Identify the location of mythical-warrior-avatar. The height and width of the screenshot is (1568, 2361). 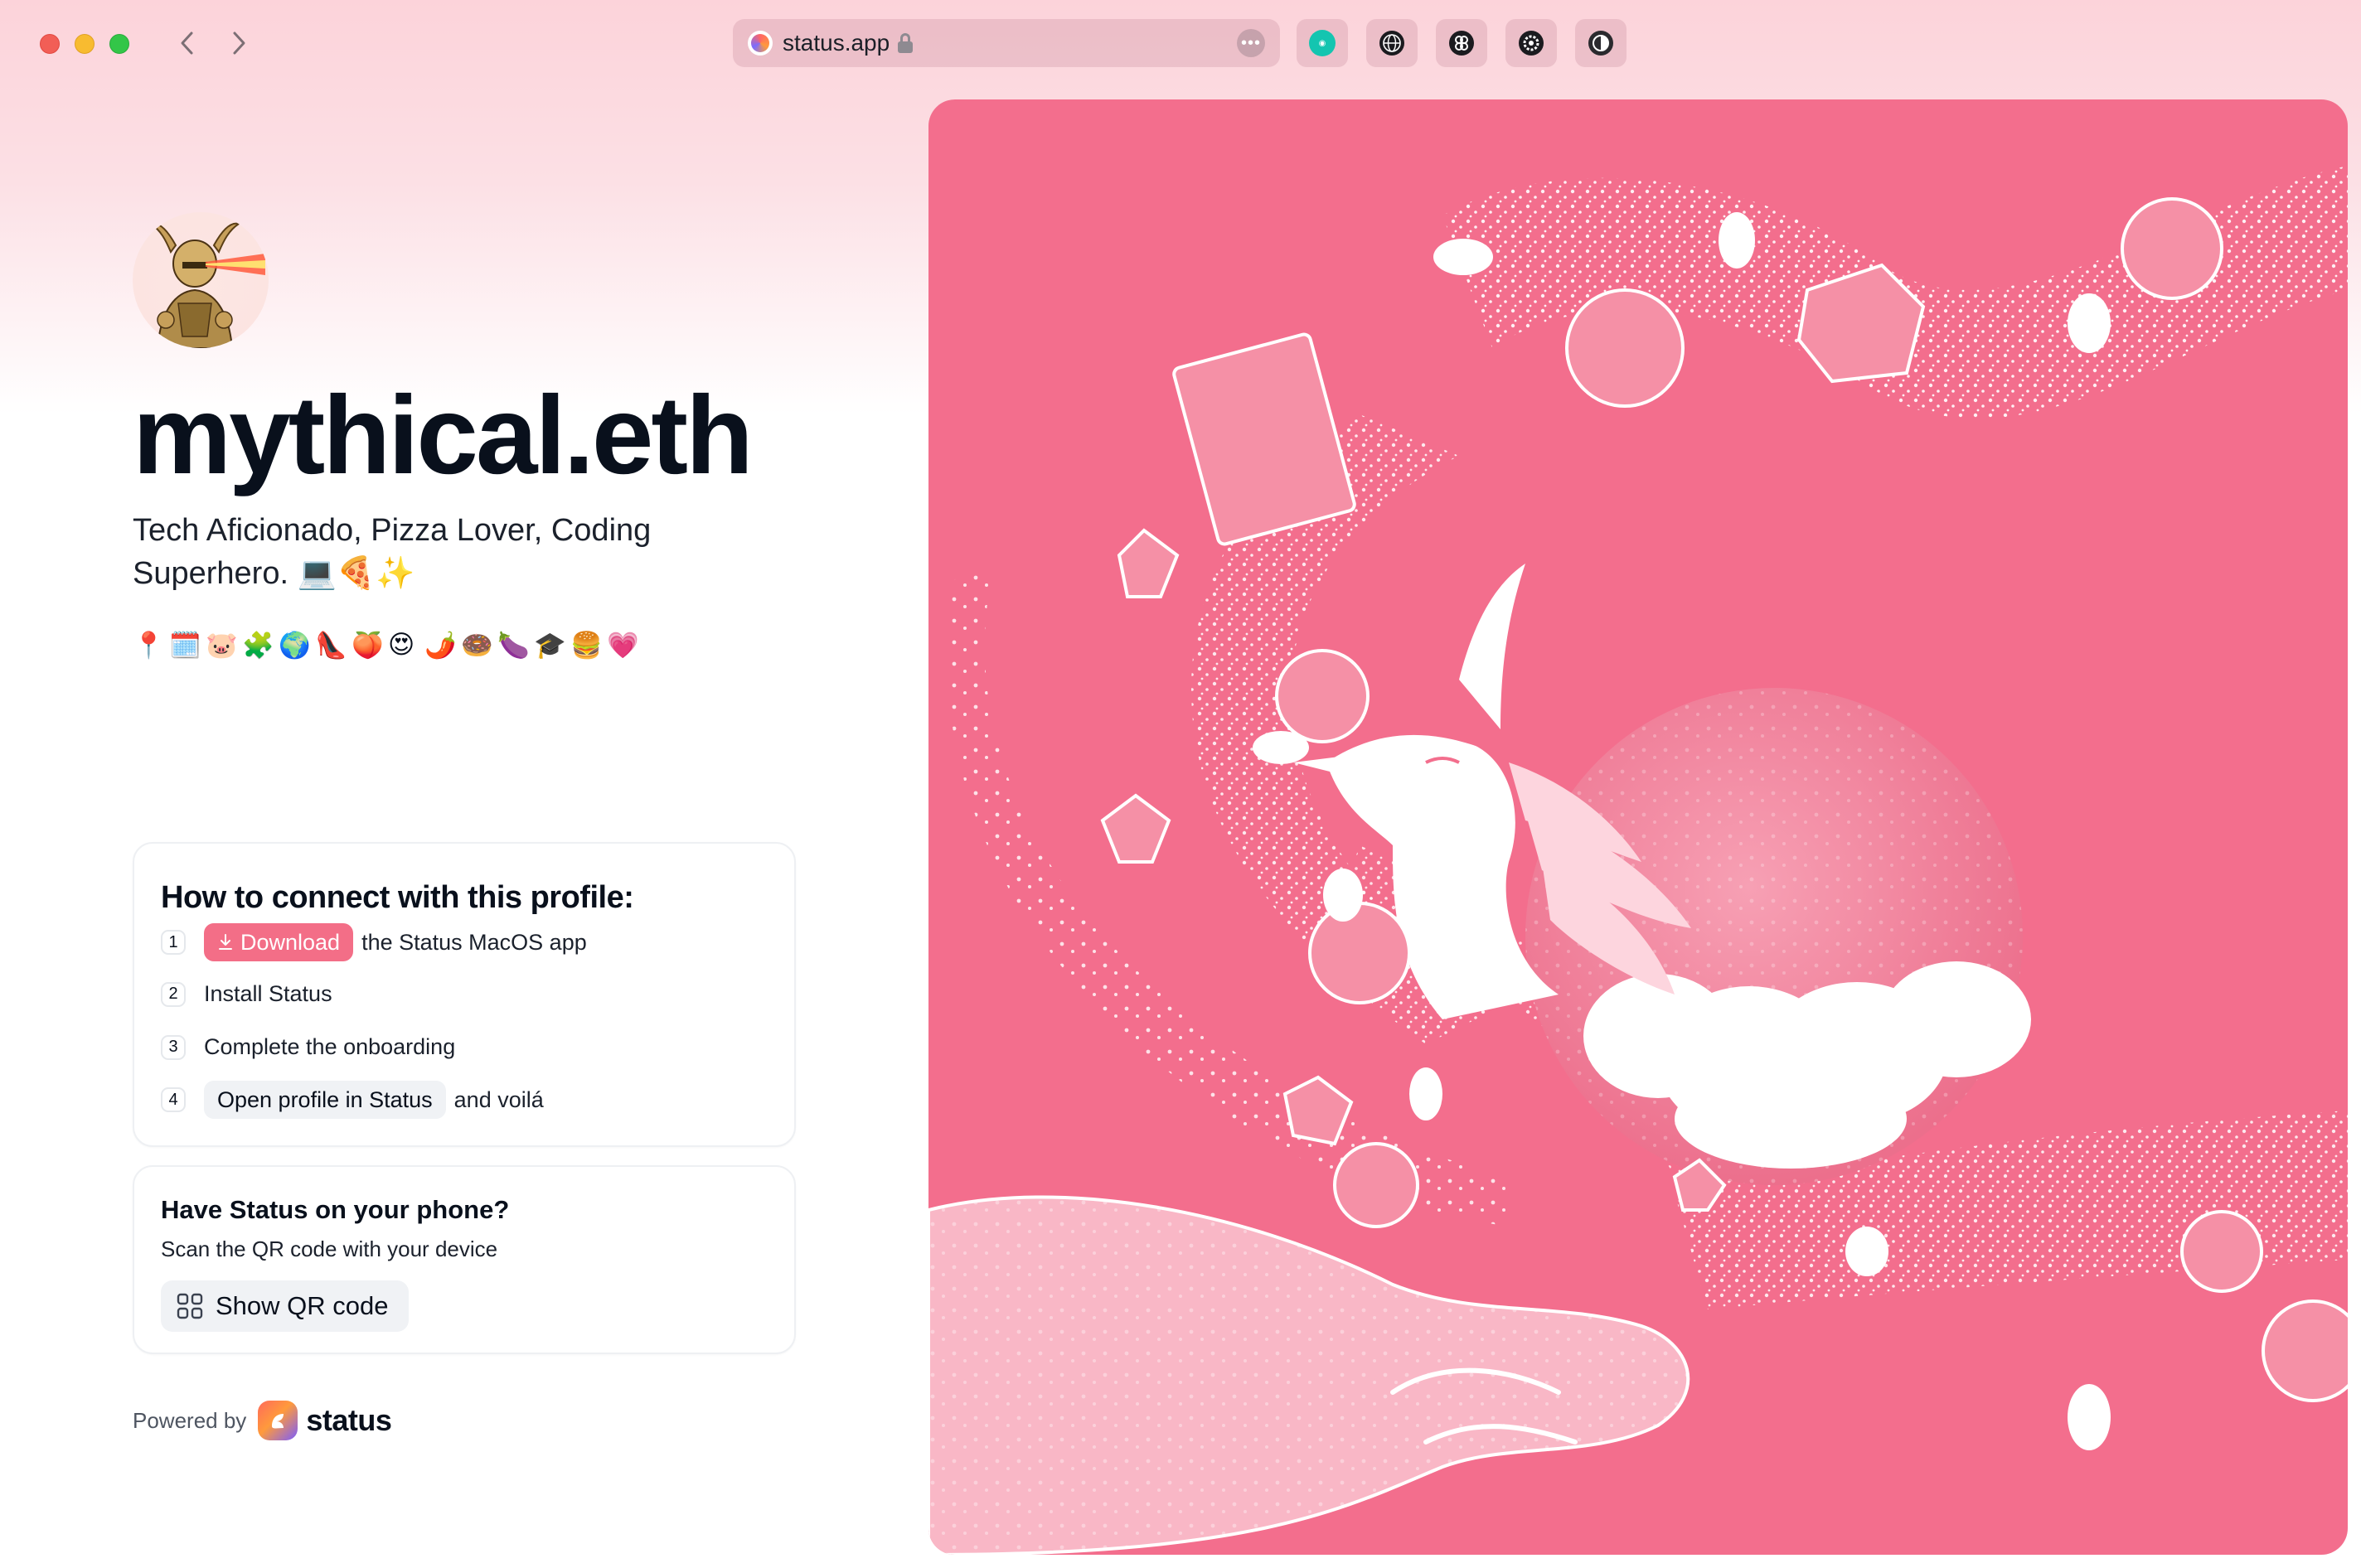
(206, 285).